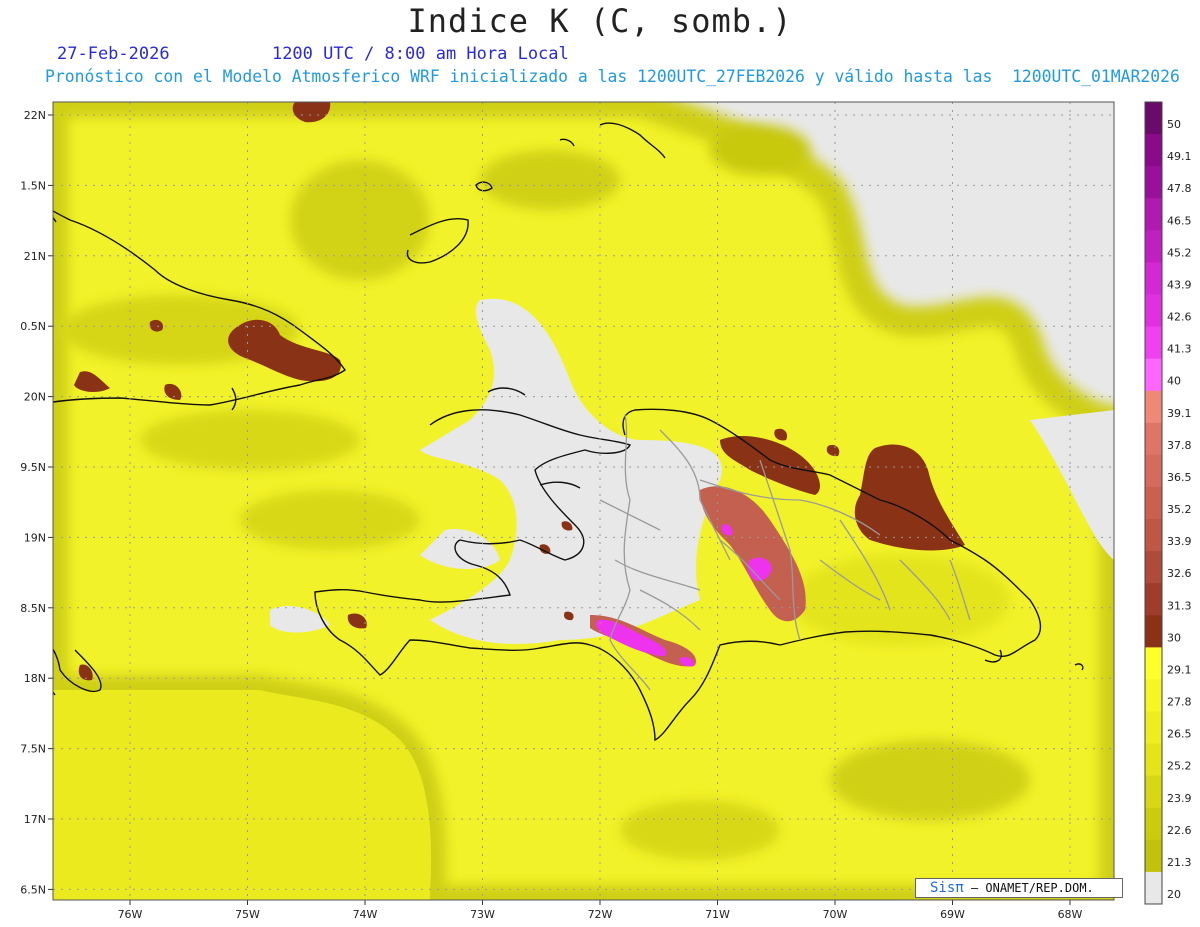 This screenshot has height=927, width=1200. Describe the element at coordinates (1179, 669) in the screenshot. I see `colorbar-label: 29.1` at that location.